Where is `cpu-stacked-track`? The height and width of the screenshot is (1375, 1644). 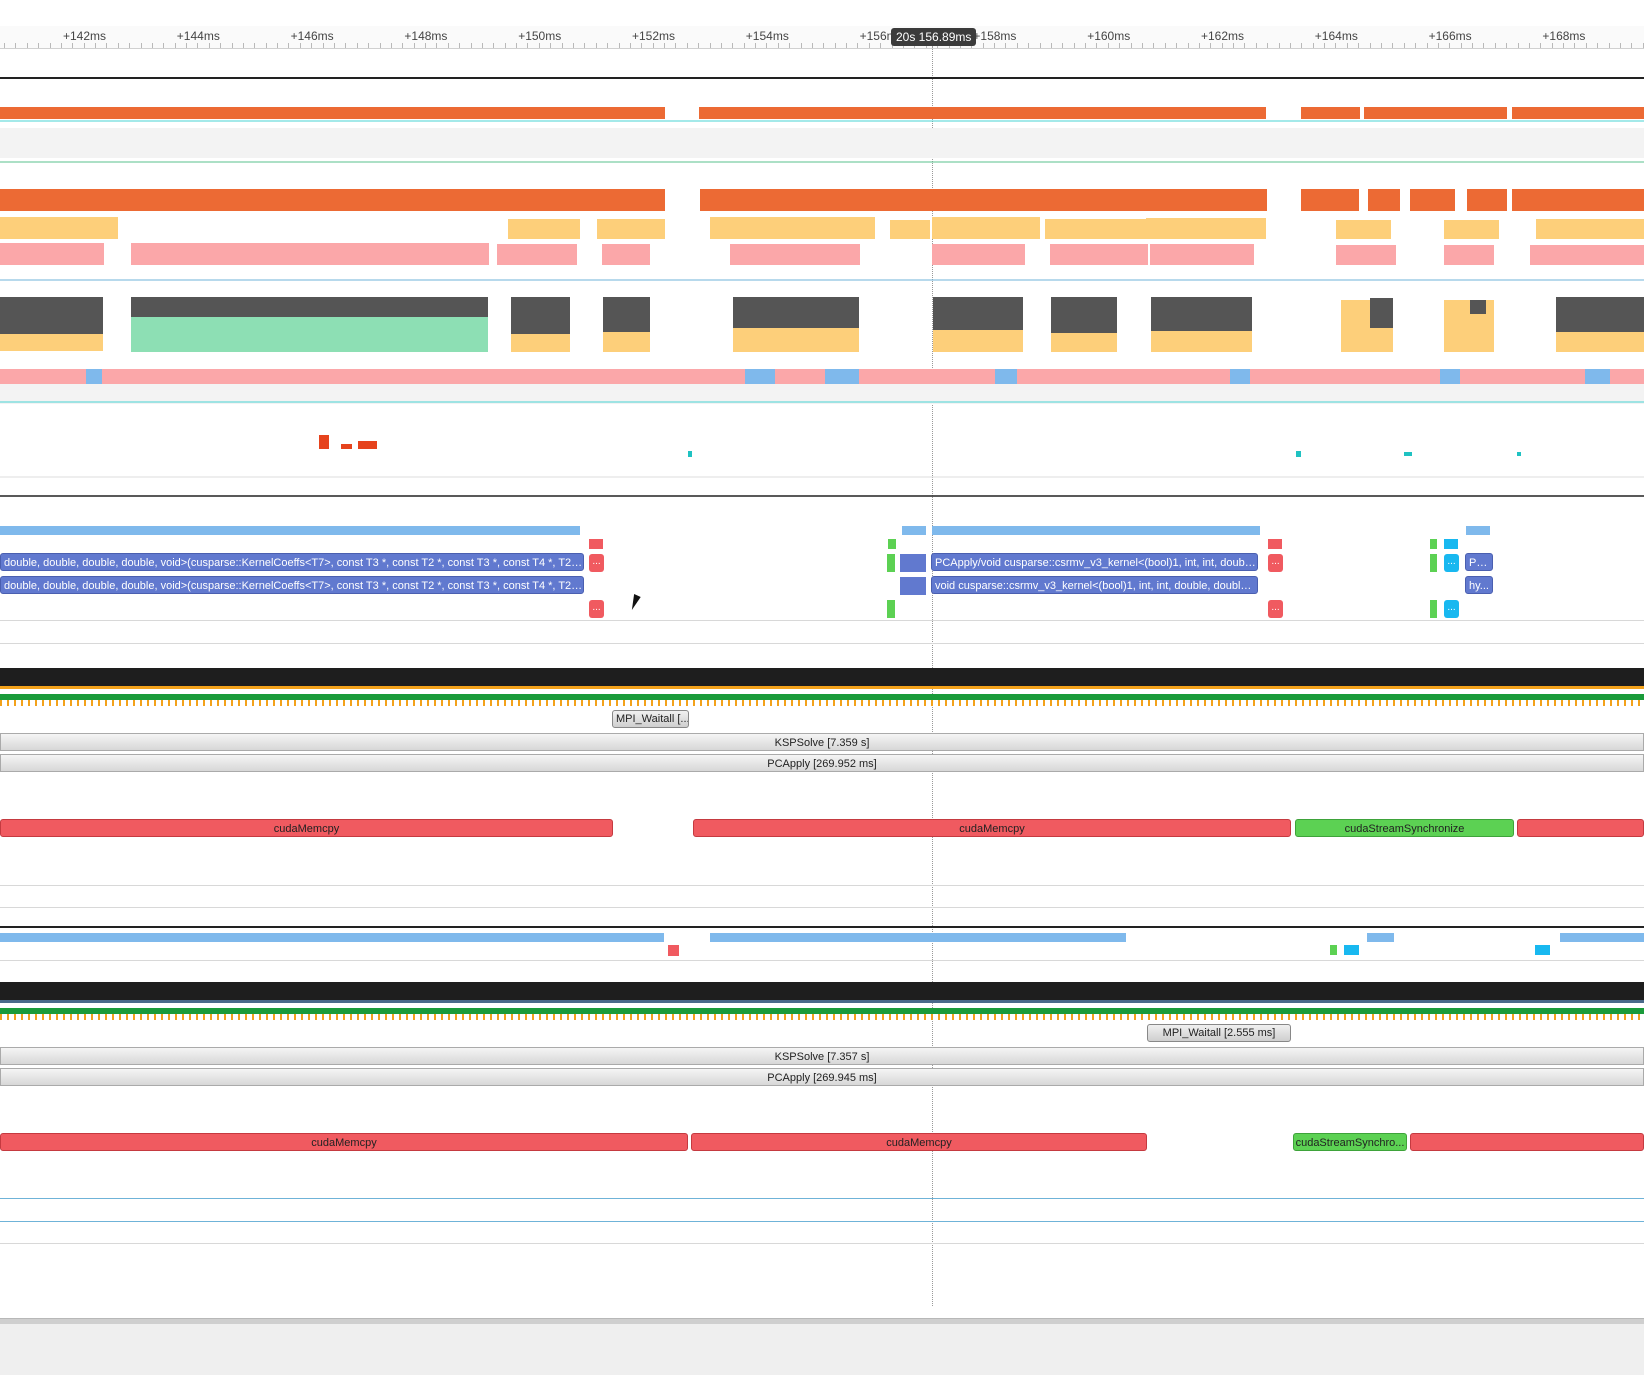
cpu-stacked-track is located at coordinates (822, 324).